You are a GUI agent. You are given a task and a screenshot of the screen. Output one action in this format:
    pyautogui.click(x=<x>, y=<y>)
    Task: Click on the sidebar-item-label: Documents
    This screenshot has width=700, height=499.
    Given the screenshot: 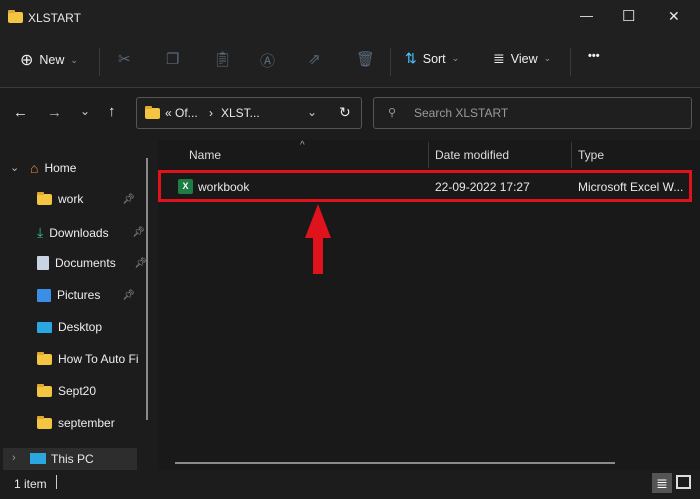 What is the action you would take?
    pyautogui.click(x=85, y=263)
    